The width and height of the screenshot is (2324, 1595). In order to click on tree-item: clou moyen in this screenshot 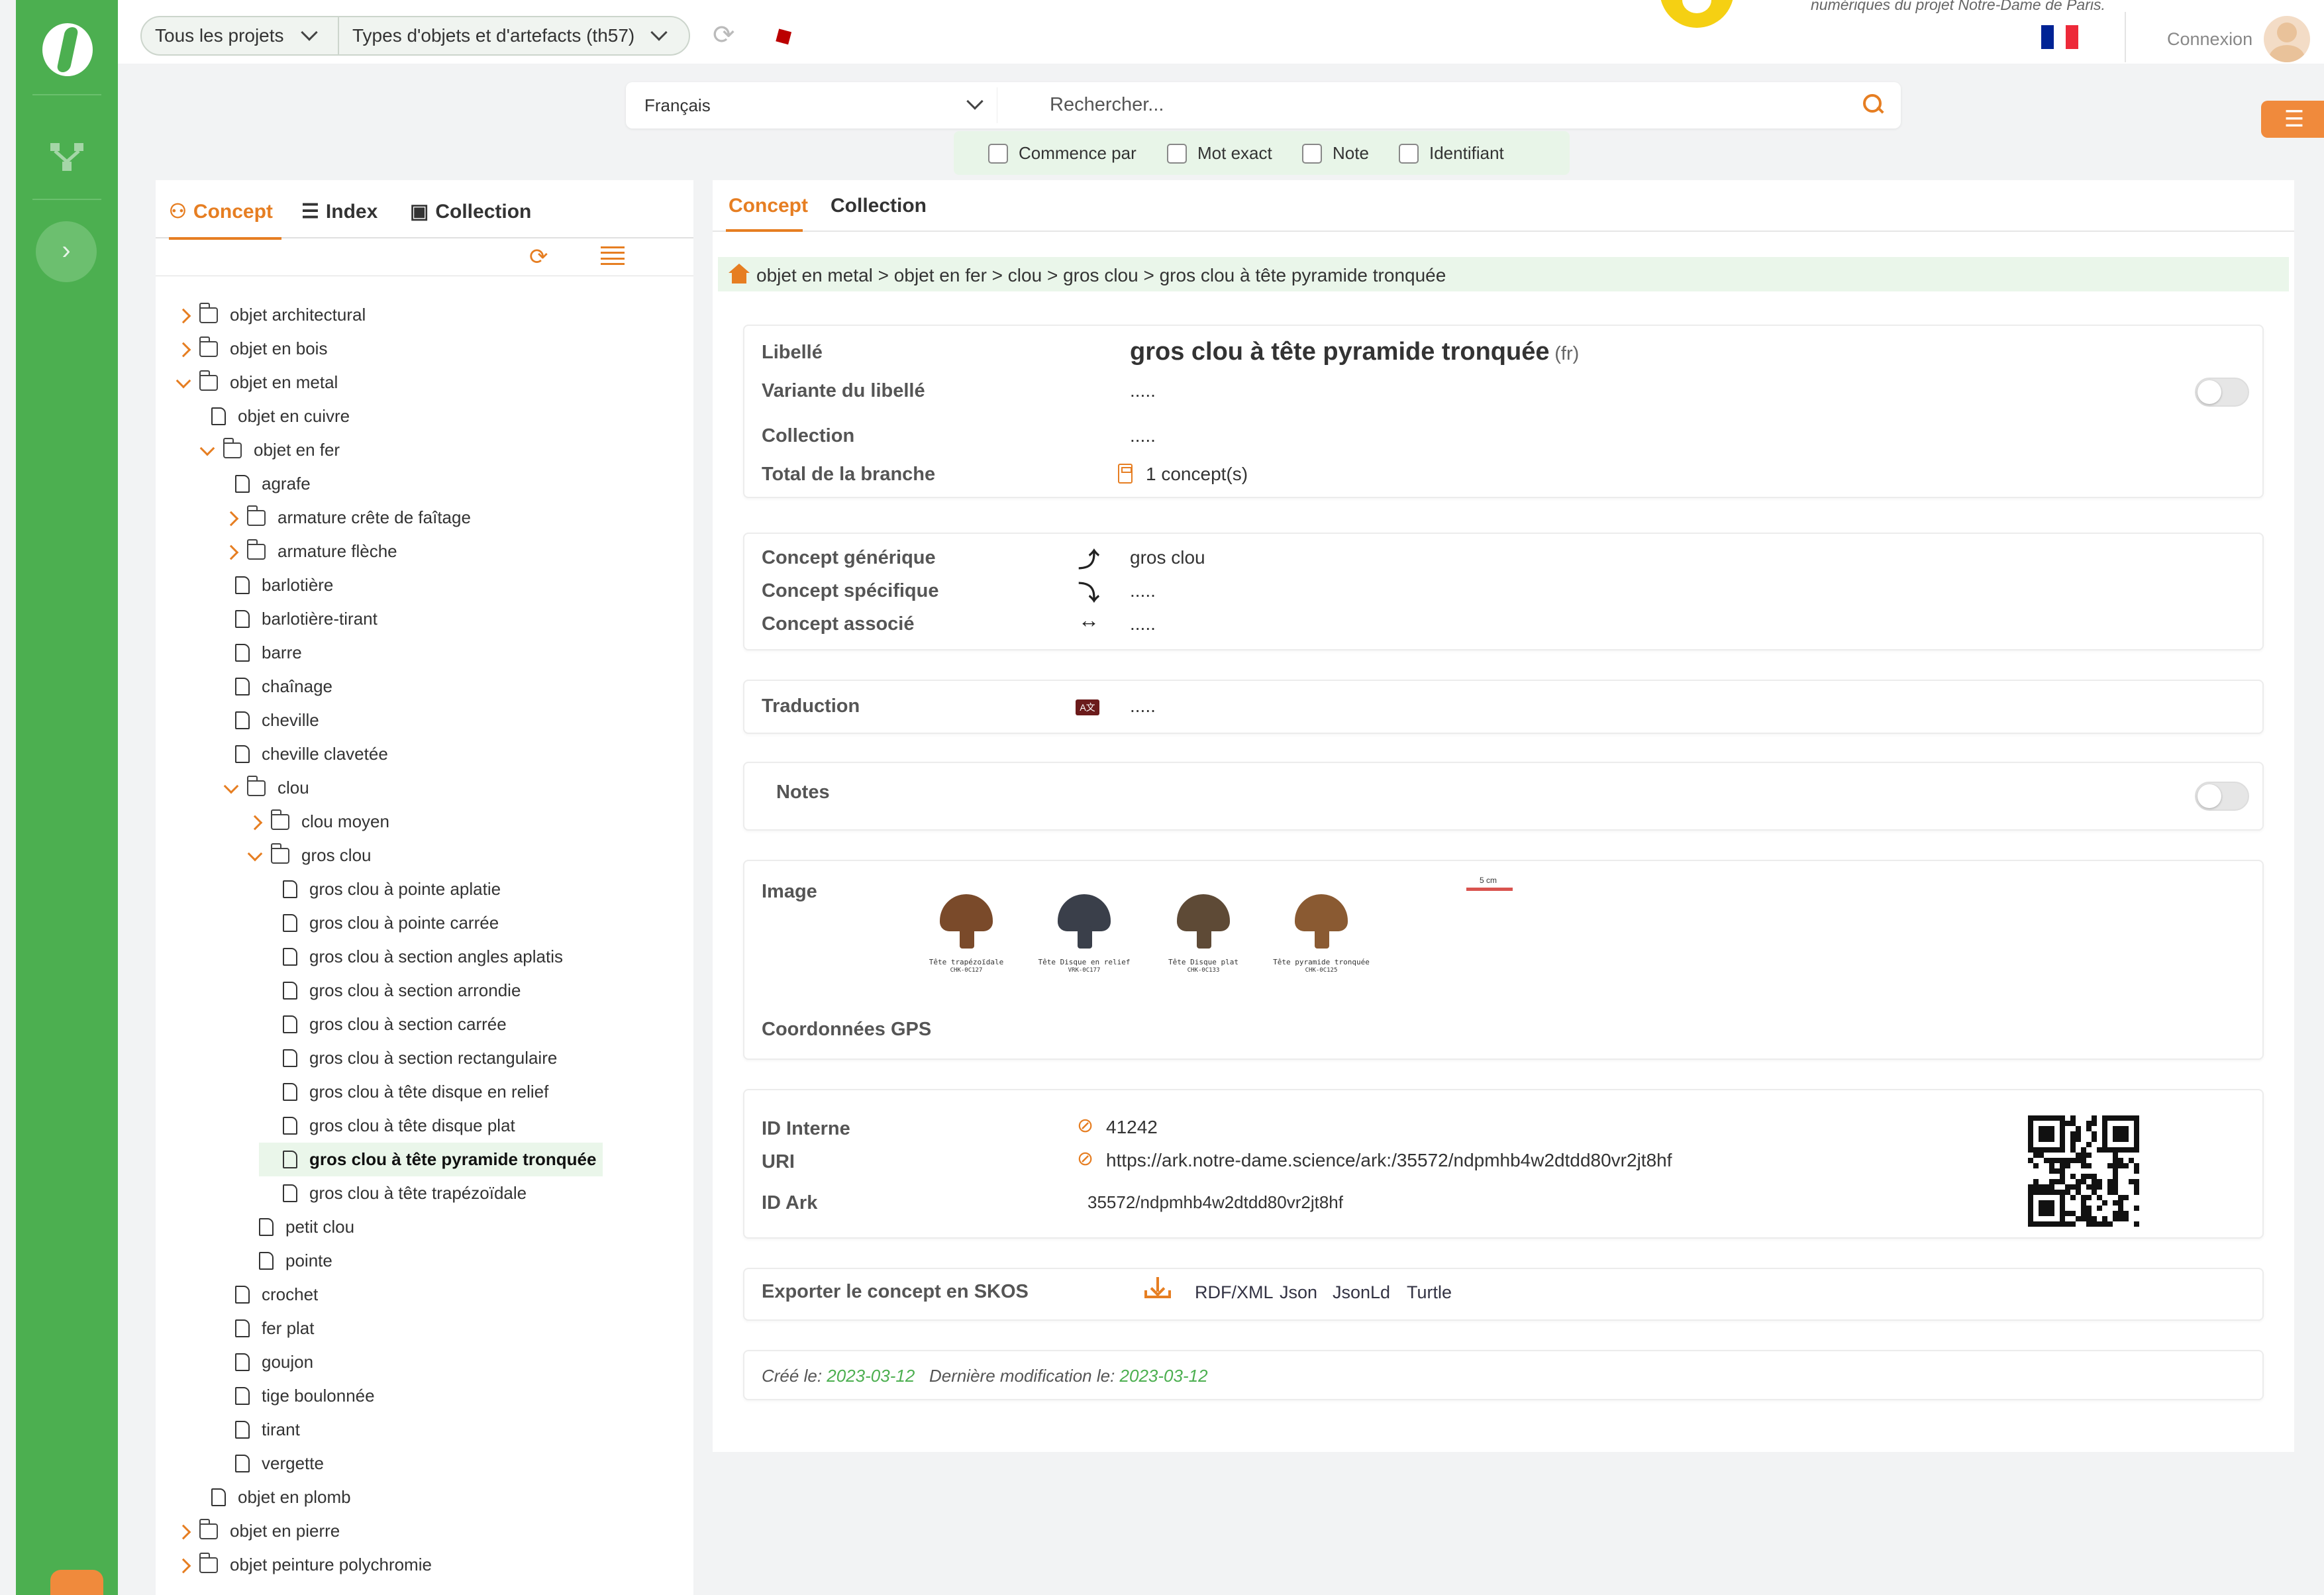, I will do `click(316, 822)`.